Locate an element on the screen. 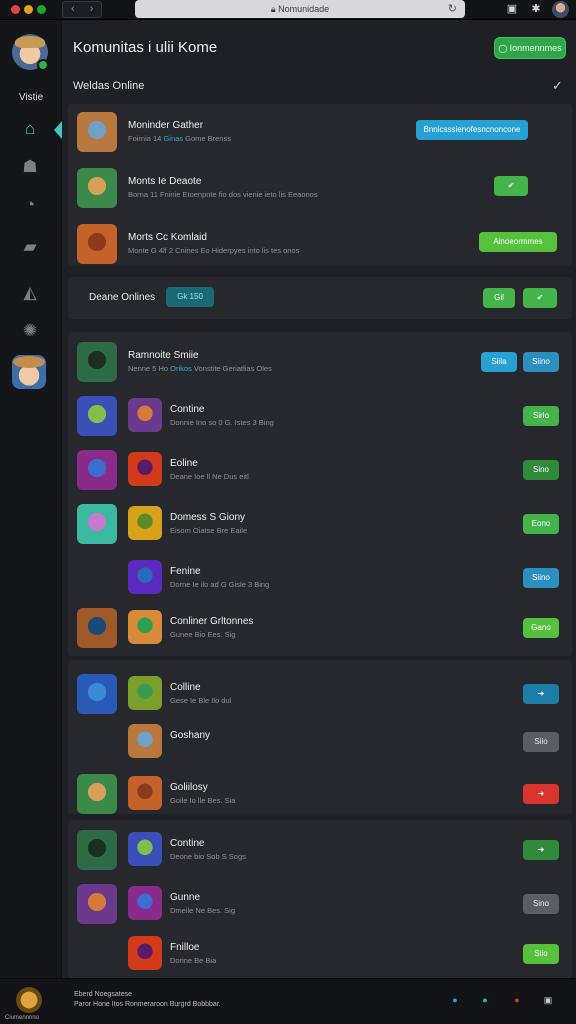 Image resolution: width=576 pixels, height=1024 pixels. online-button-1: Gil is located at coordinates (499, 298).